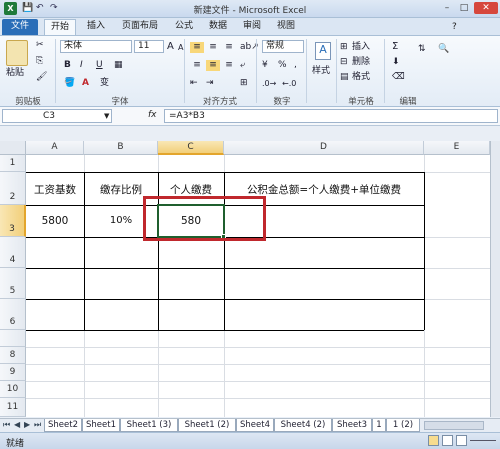 This screenshot has height=449, width=500. I want to click on delete-cells-icon: ⊟, so click(344, 62).